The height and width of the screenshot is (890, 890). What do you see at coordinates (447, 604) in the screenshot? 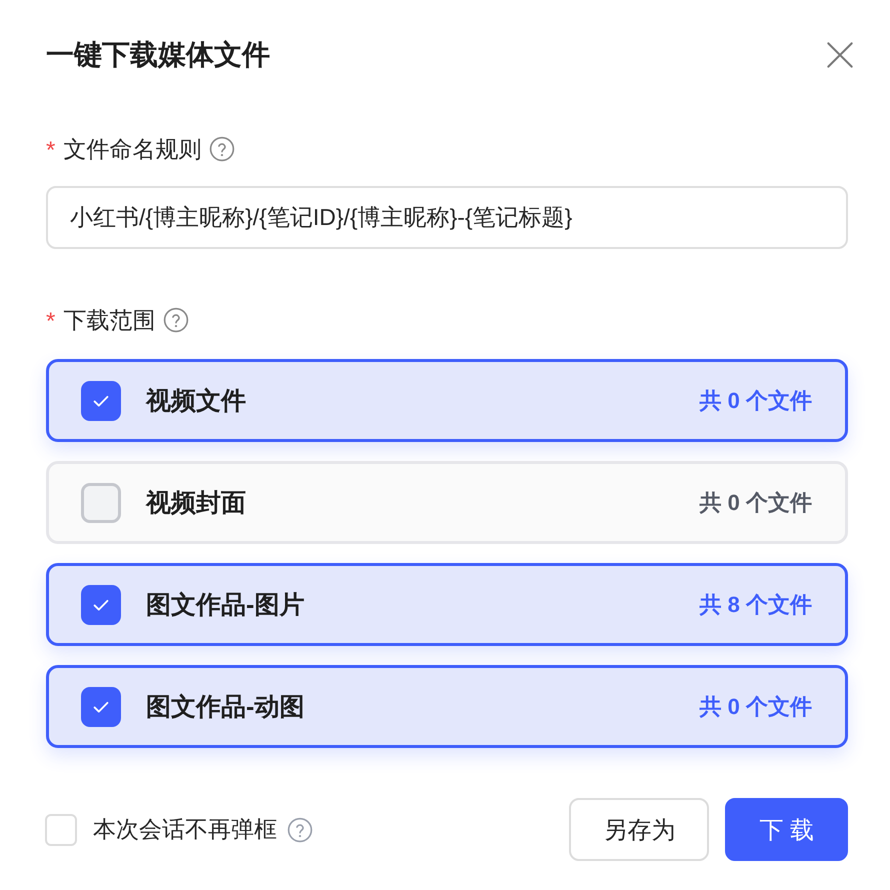
I see `download-option-card: 图文作品-图片 共 8 个文件` at bounding box center [447, 604].